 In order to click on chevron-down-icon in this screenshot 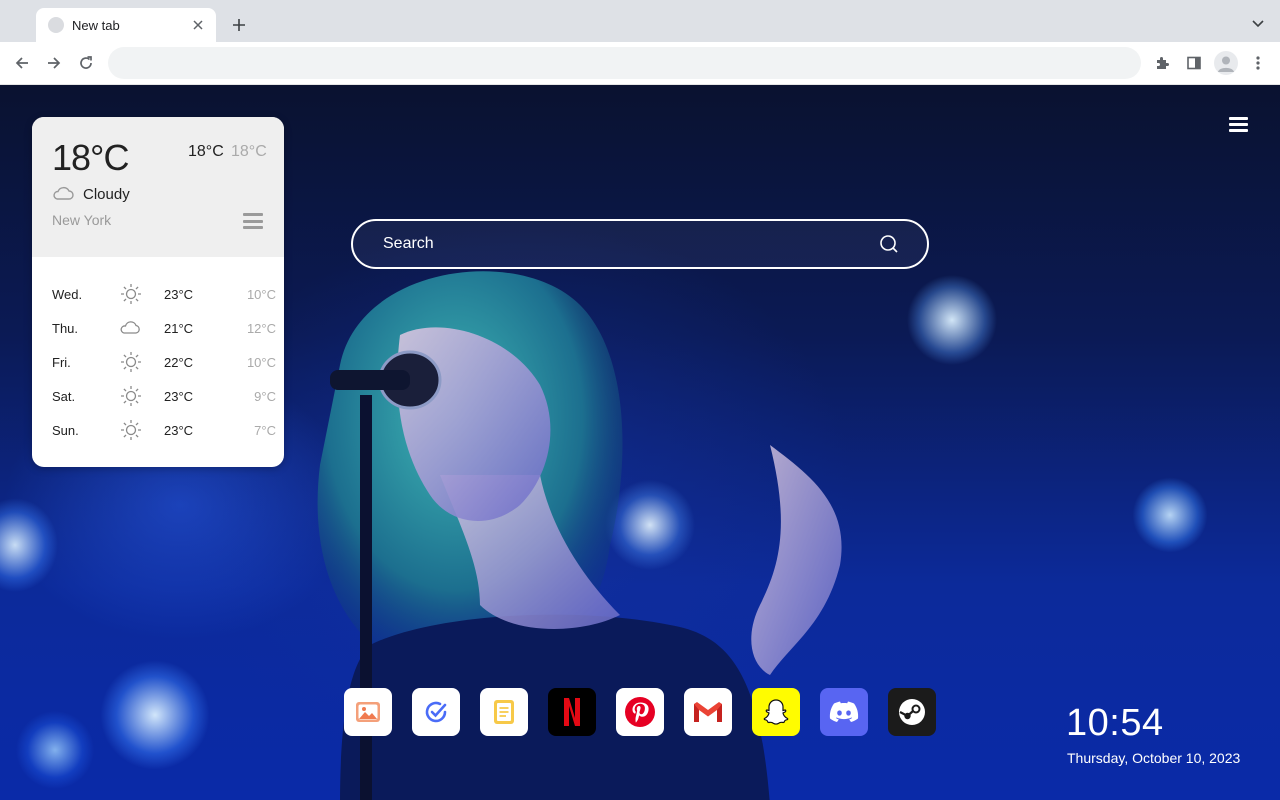, I will do `click(1258, 24)`.